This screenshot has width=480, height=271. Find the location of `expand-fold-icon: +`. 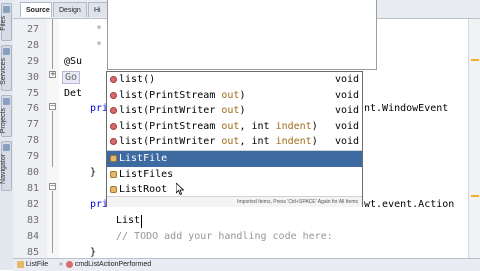

expand-fold-icon: + is located at coordinates (52, 74).